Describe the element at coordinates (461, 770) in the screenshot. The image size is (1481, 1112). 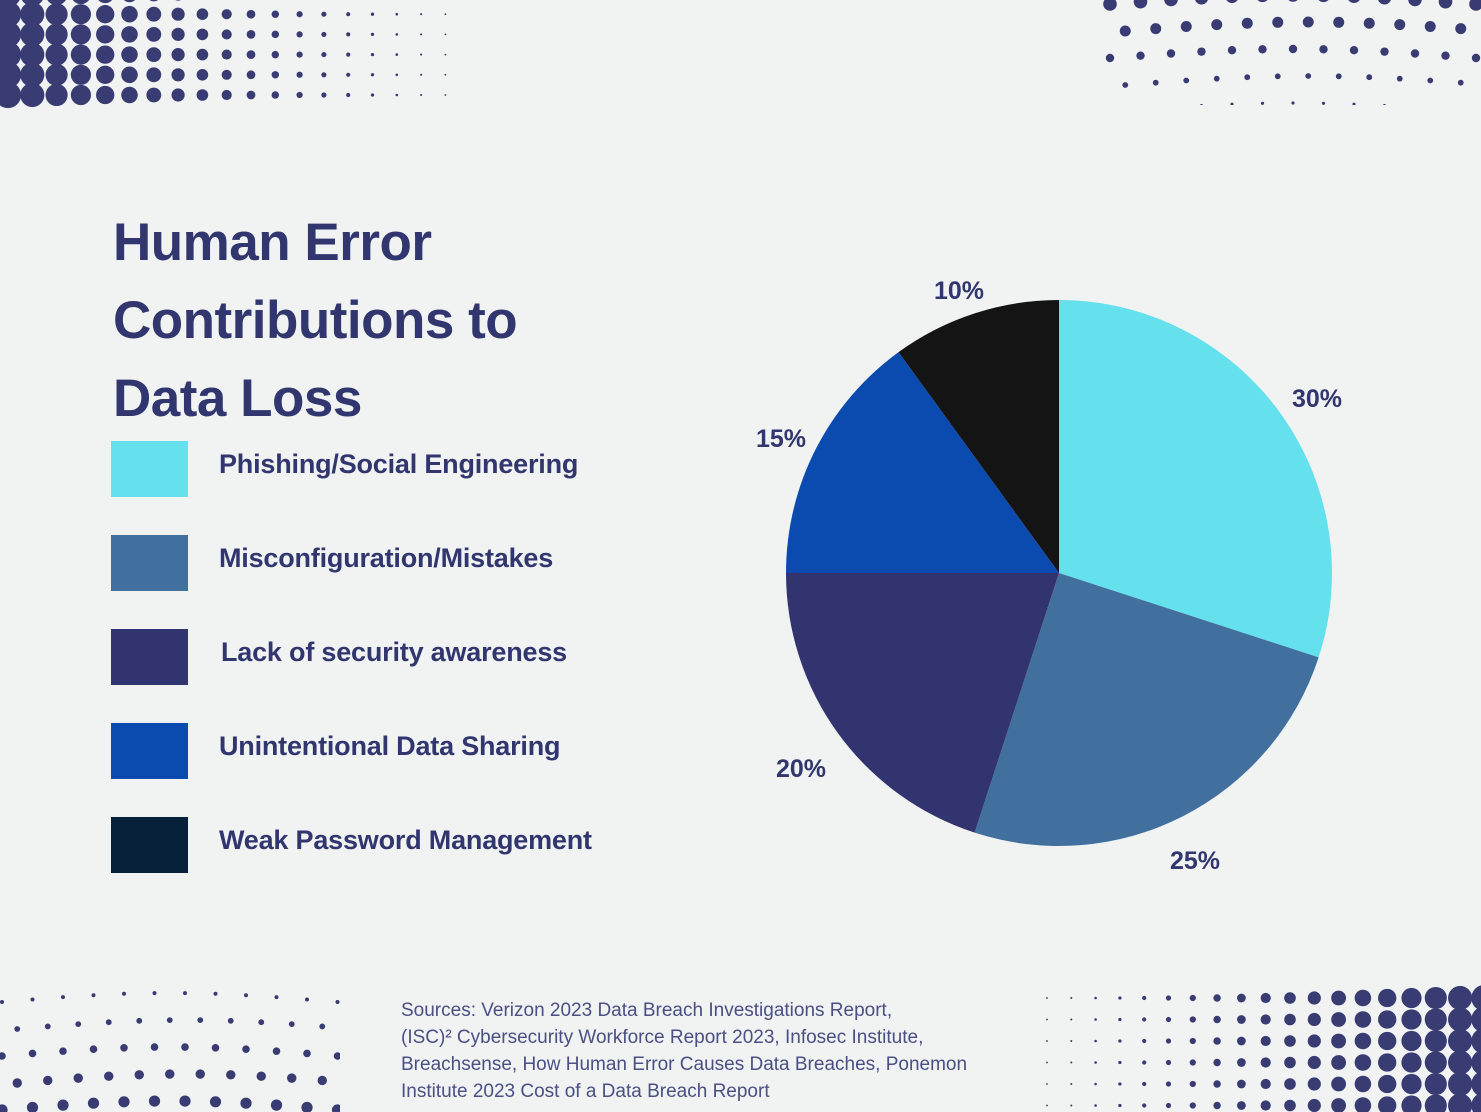
I see `legend-item-unintentional-data-sharing: Unintentional Data Sharing` at that location.